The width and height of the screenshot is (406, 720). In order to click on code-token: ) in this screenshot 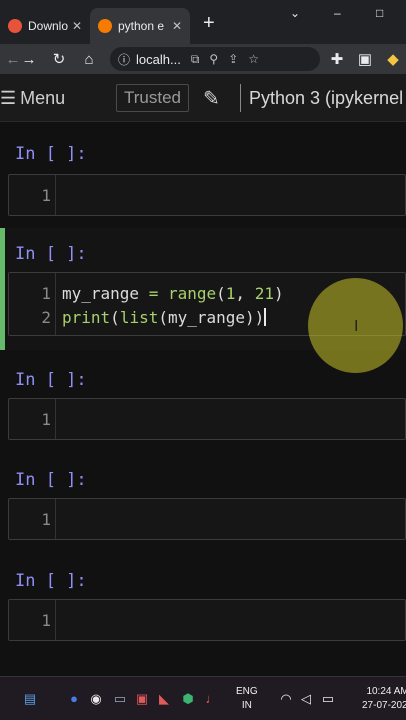, I will do `click(278, 293)`.